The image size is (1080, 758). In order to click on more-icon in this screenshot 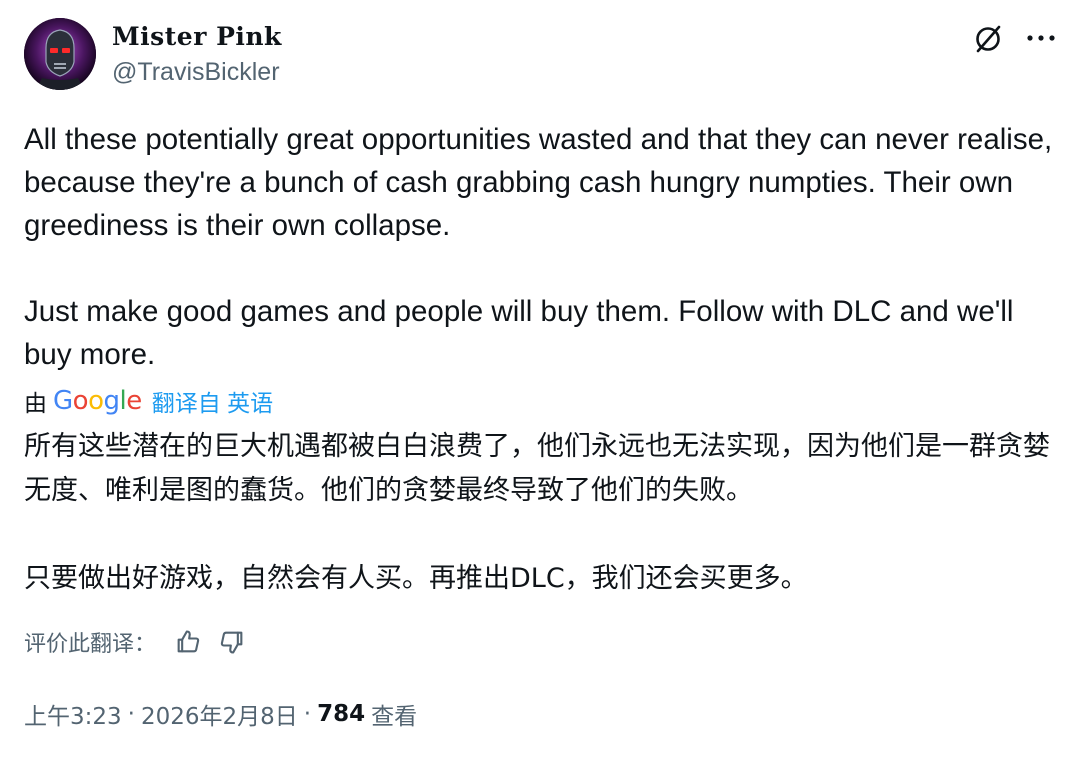, I will do `click(1041, 38)`.